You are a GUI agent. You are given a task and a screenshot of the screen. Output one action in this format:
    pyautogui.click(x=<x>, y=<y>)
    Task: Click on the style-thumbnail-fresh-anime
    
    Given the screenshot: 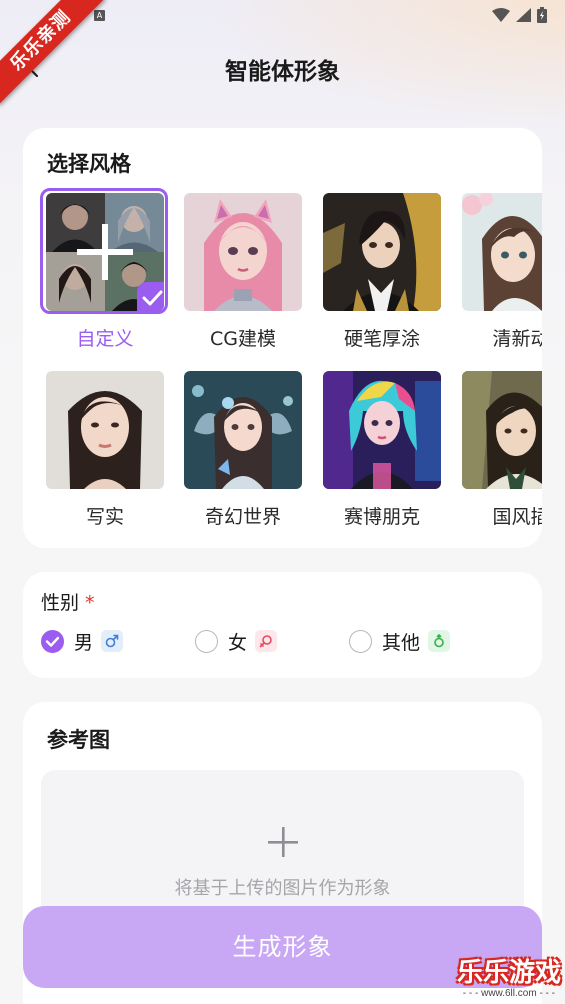 What is the action you would take?
    pyautogui.click(x=502, y=252)
    